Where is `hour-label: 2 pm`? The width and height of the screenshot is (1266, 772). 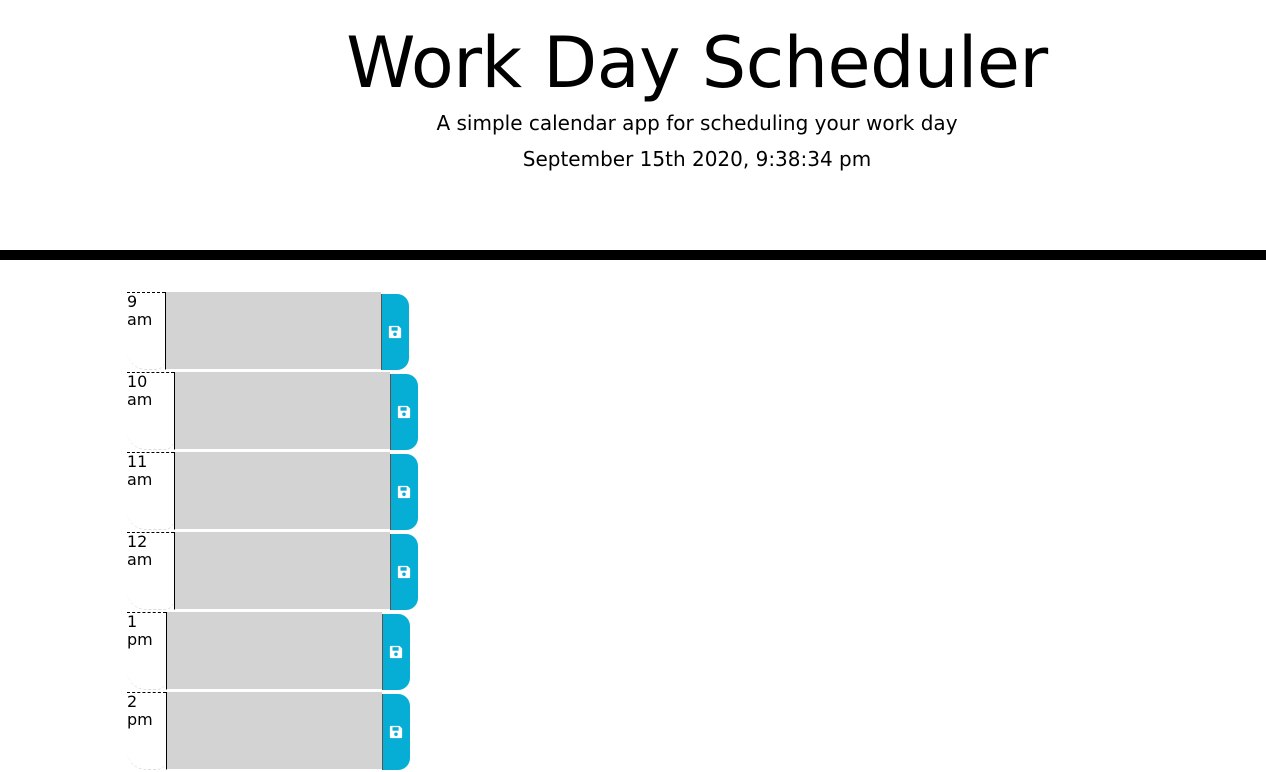
hour-label: 2 pm is located at coordinates (146, 731).